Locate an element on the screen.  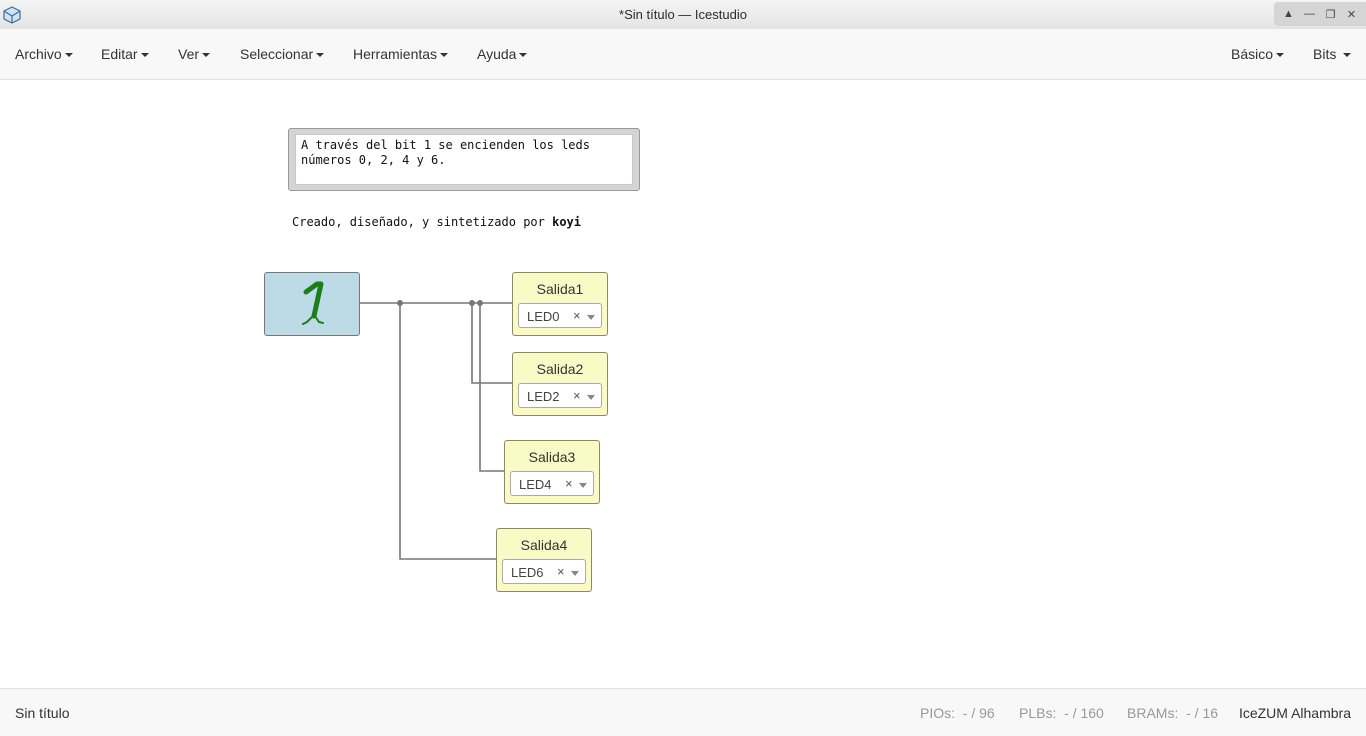
maximize-up-icon: ▲ is located at coordinates (1289, 14).